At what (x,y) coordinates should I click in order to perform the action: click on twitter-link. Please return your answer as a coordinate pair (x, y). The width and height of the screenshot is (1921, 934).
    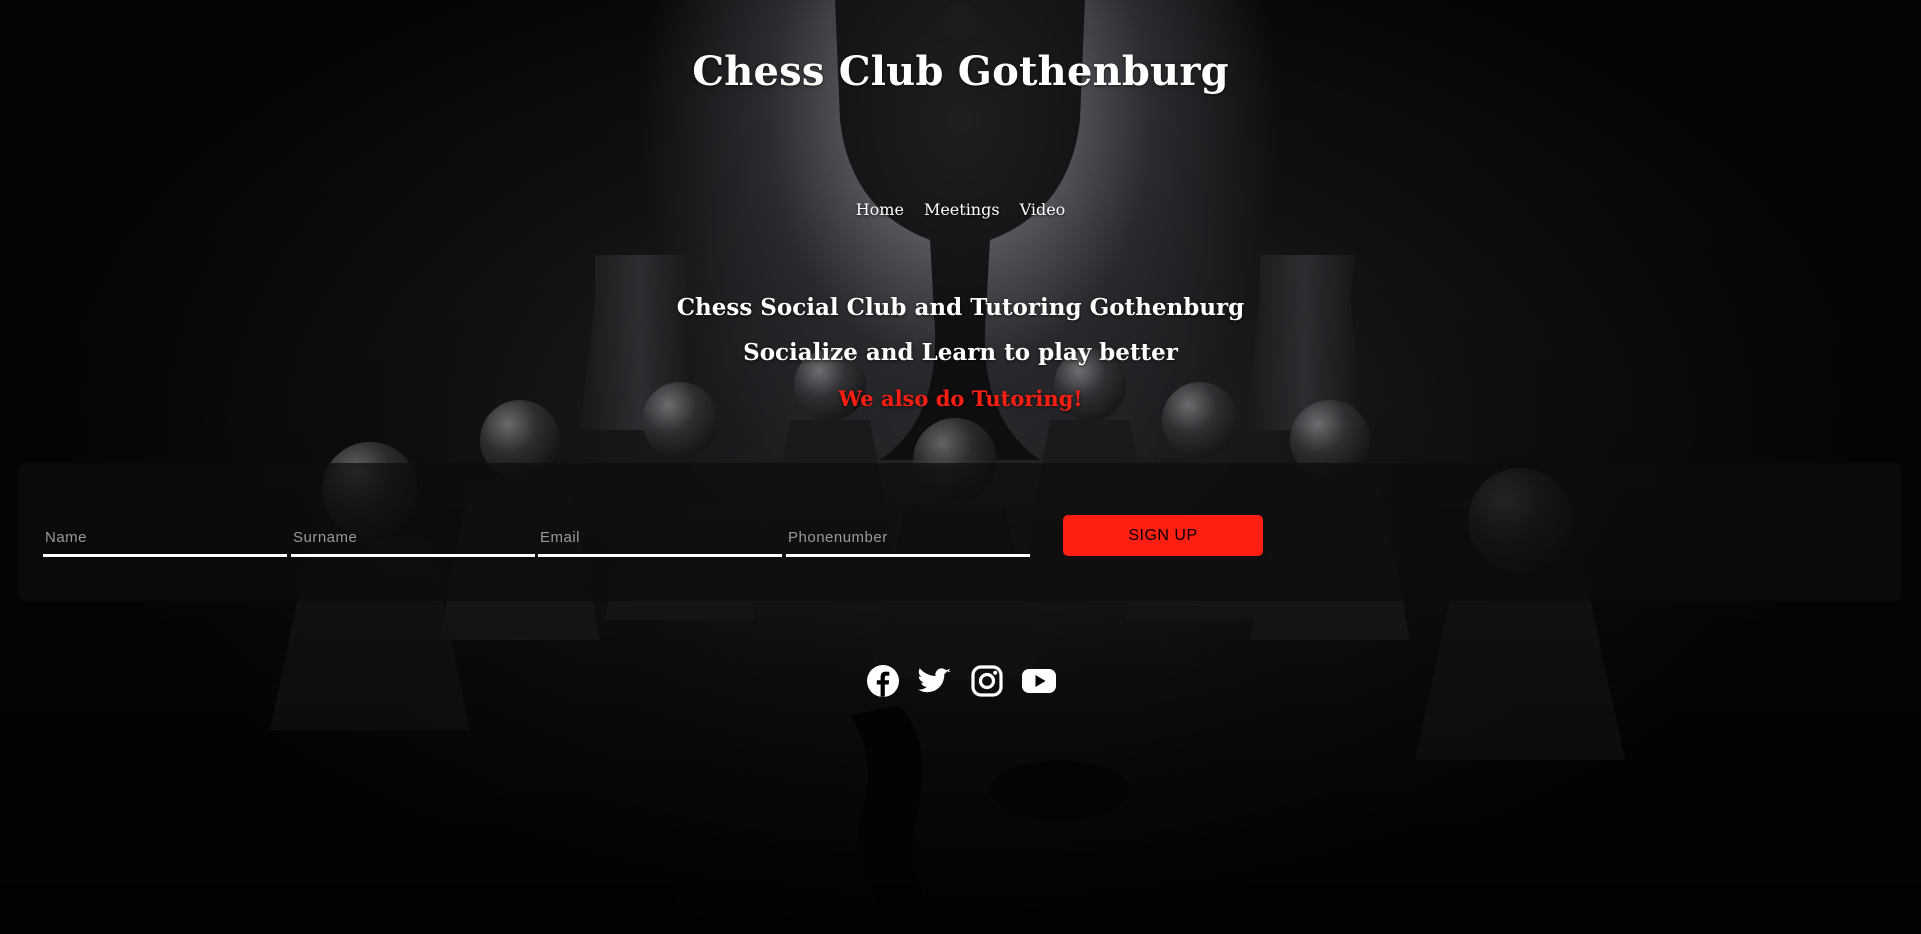
    Looking at the image, I should click on (935, 681).